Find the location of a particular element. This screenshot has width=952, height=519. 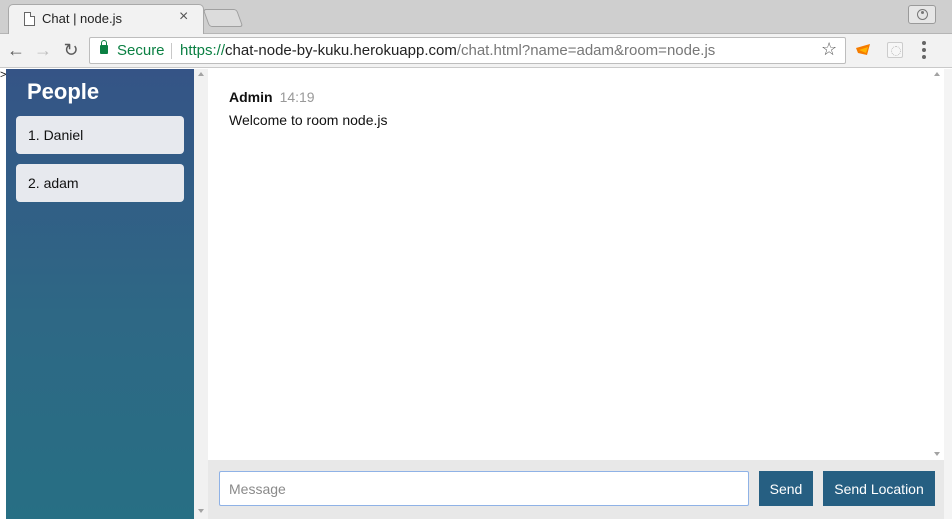

profile-button is located at coordinates (922, 14).